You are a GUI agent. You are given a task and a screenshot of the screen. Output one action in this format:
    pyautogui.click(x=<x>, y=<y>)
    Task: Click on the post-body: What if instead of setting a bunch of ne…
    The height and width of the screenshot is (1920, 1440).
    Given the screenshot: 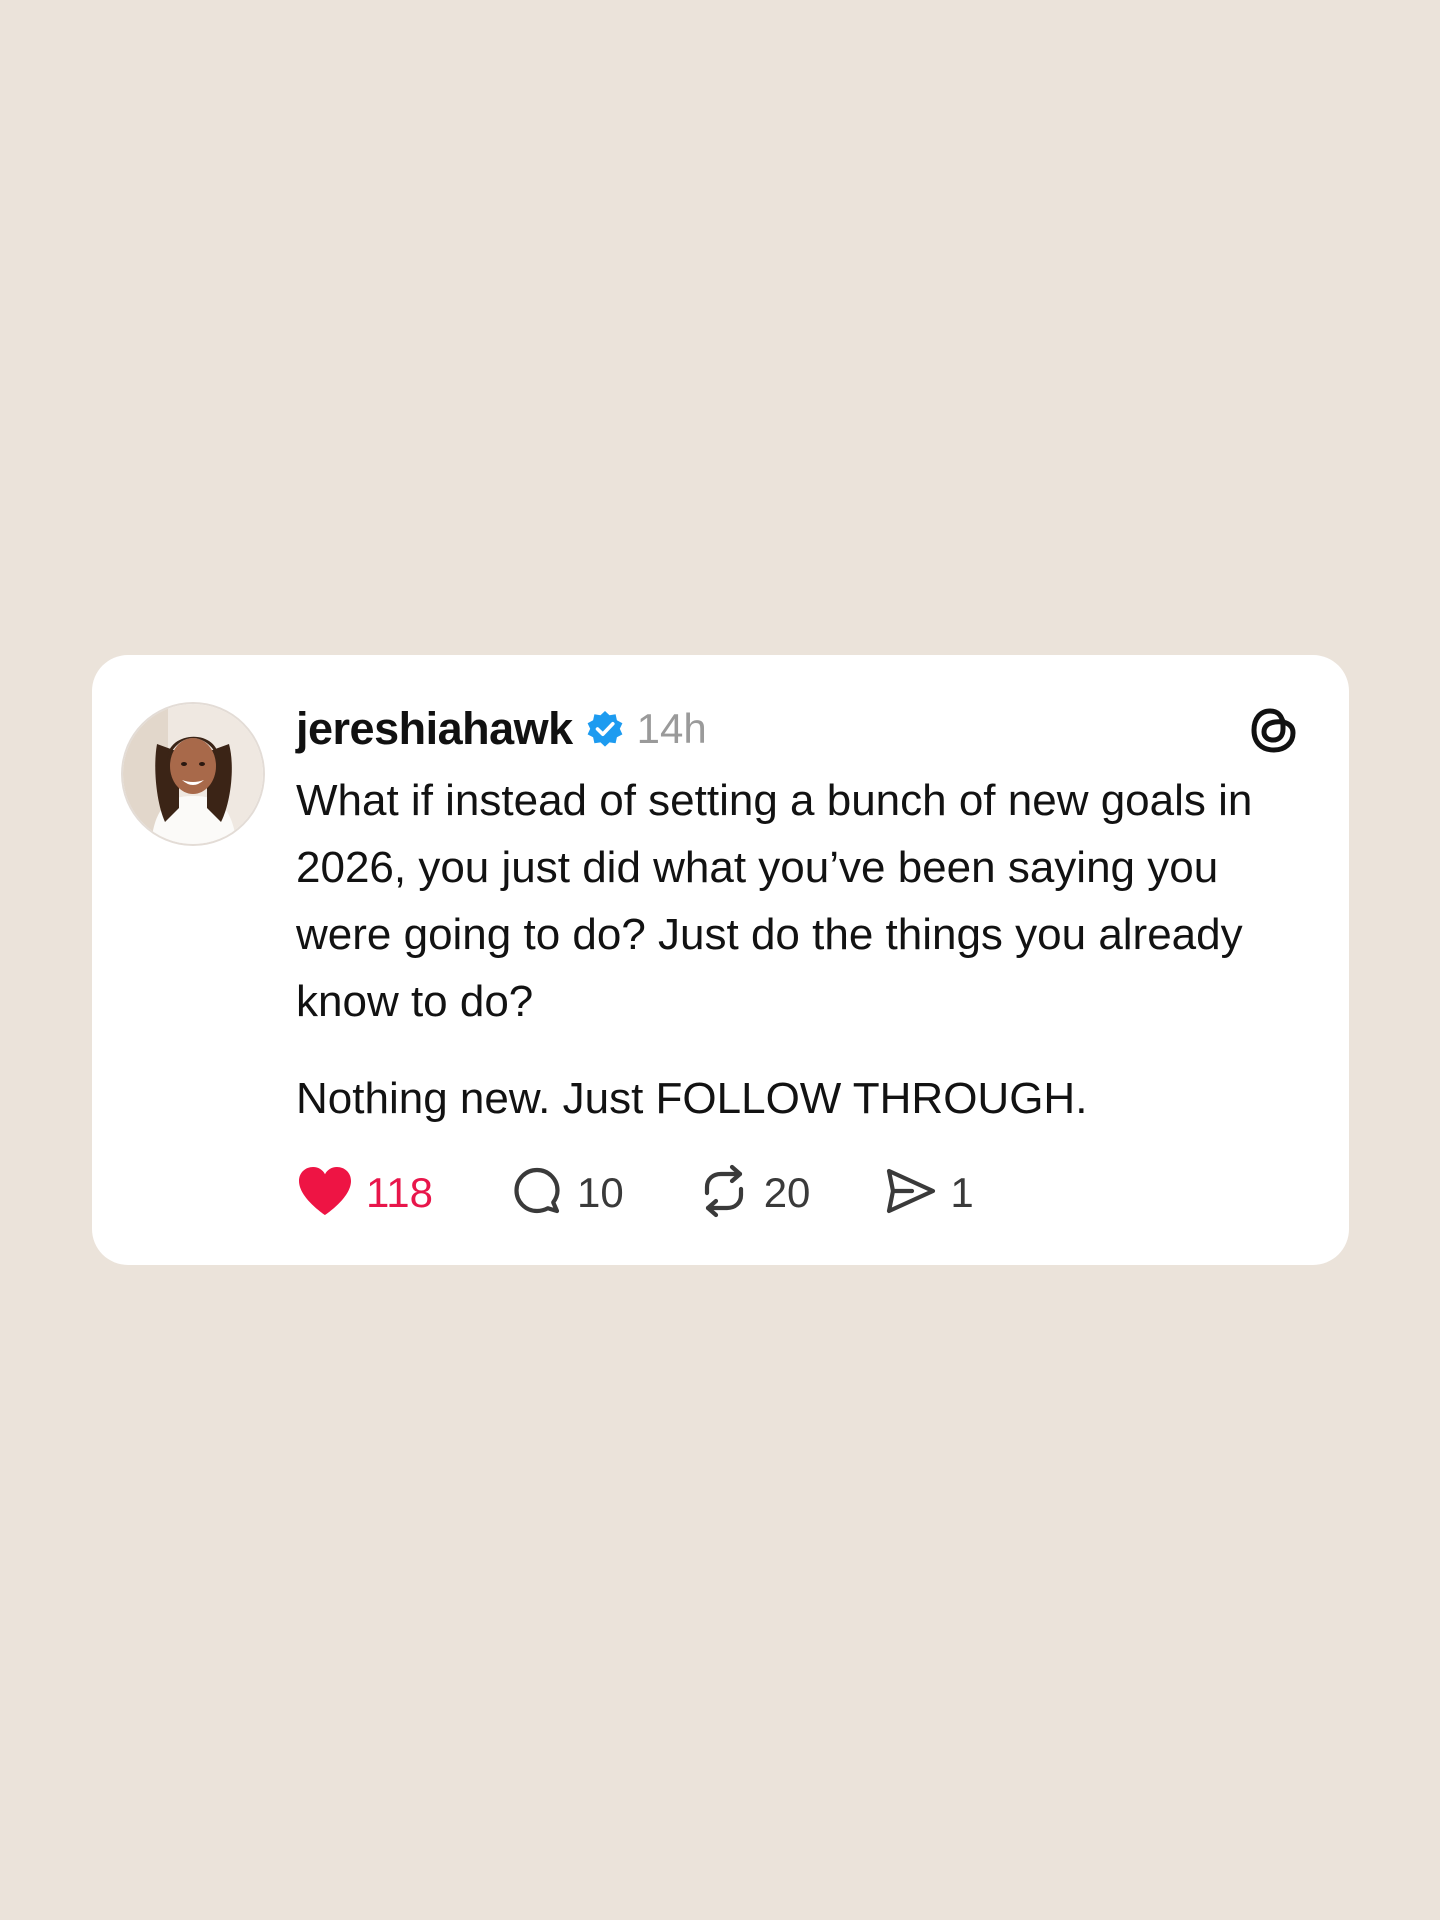 What is the action you would take?
    pyautogui.click(x=796, y=949)
    